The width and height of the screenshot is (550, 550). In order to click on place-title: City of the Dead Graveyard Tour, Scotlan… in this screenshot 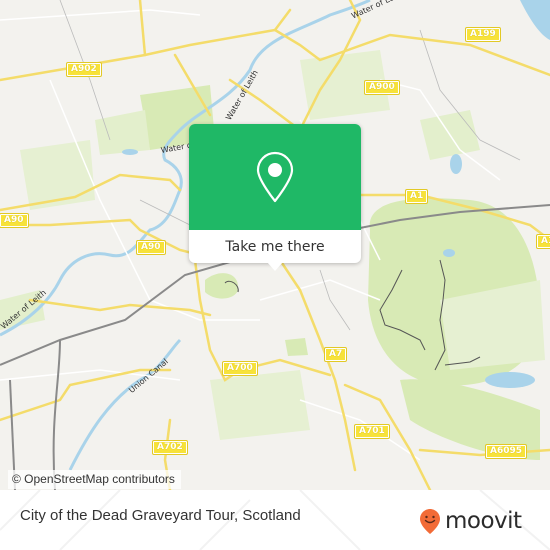, I will do `click(160, 515)`.